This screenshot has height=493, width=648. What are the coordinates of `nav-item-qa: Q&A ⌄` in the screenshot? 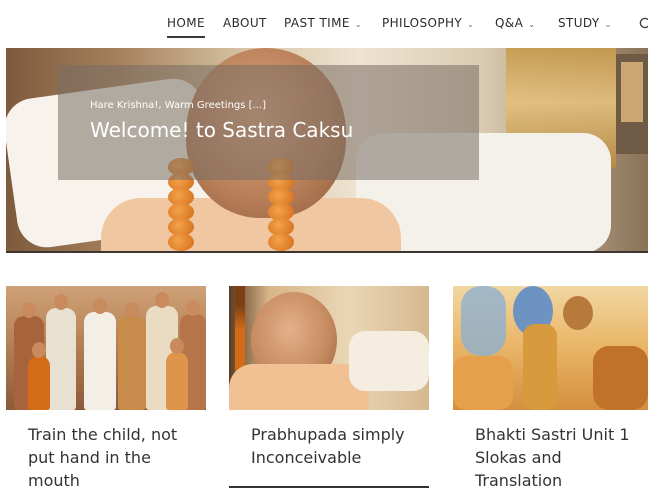 It's located at (515, 23).